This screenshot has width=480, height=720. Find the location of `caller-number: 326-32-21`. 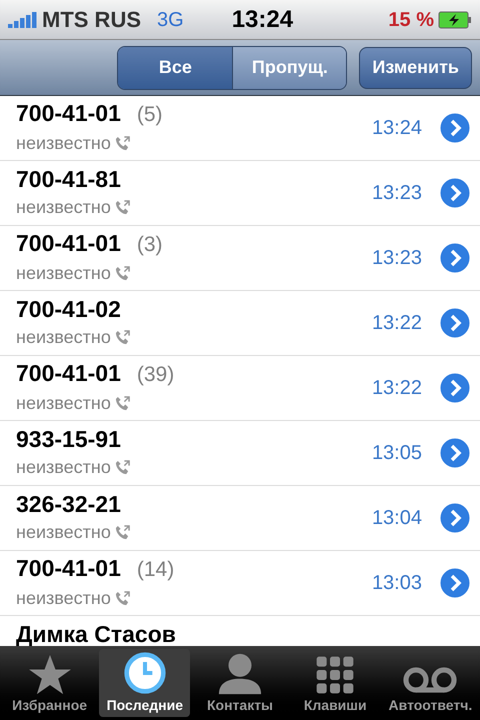

caller-number: 326-32-21 is located at coordinates (68, 504).